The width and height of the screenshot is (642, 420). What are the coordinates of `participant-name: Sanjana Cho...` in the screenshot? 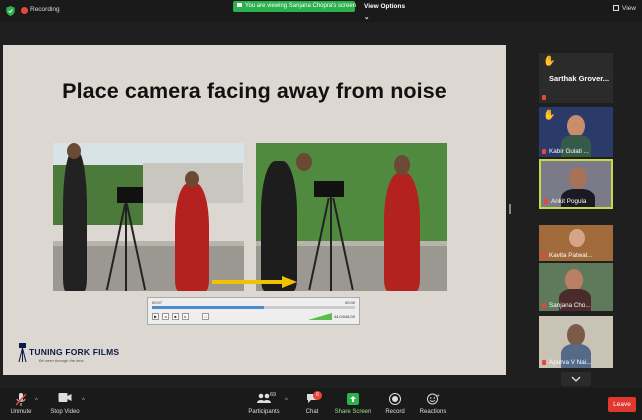 It's located at (570, 305).